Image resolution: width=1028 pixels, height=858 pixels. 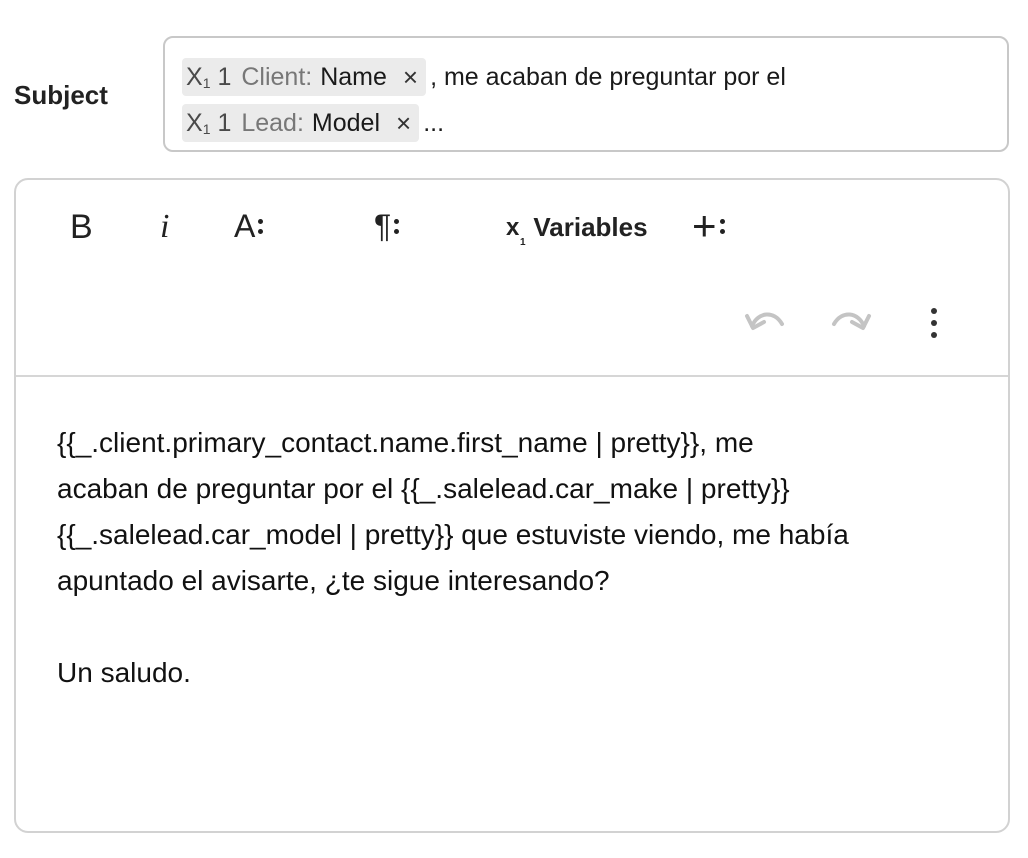 I want to click on italic-button: i, so click(x=164, y=227).